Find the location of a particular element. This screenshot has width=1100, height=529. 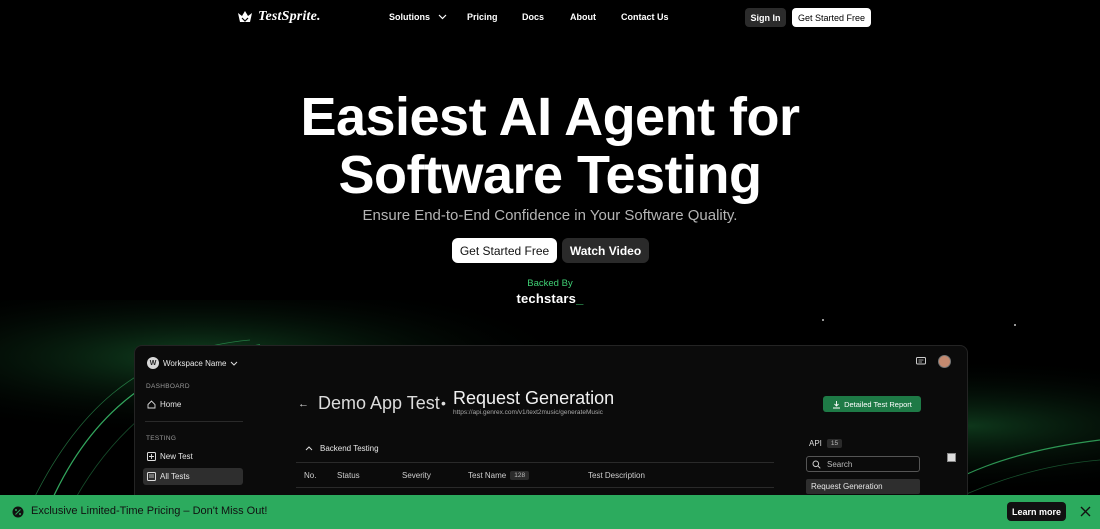

search-icon is located at coordinates (816, 464).